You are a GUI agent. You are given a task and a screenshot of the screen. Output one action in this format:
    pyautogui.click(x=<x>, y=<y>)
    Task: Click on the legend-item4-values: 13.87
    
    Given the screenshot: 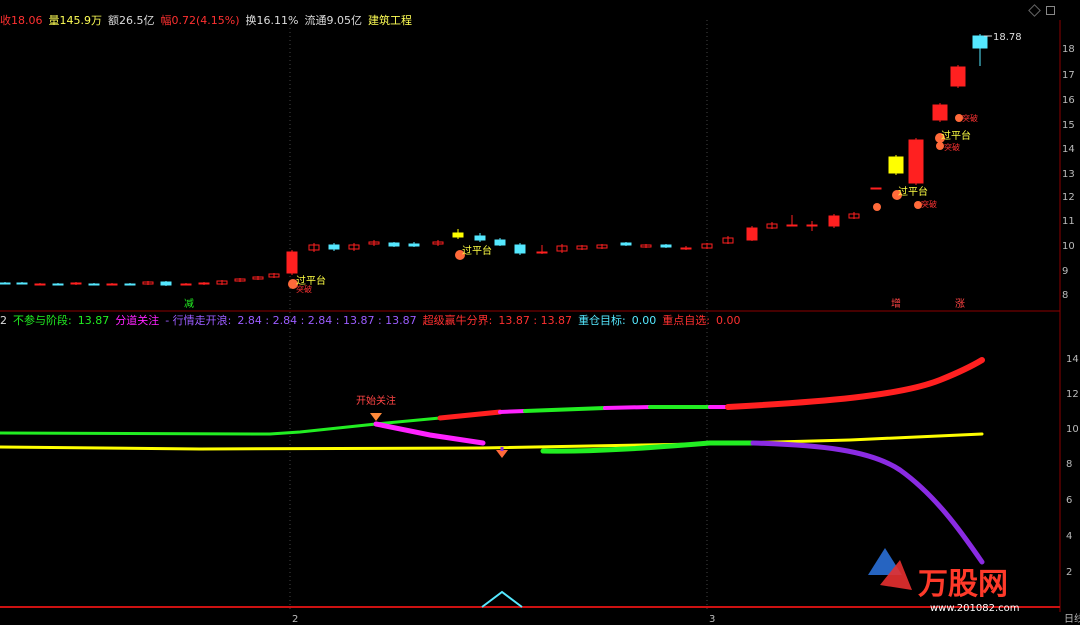 What is the action you would take?
    pyautogui.click(x=535, y=320)
    